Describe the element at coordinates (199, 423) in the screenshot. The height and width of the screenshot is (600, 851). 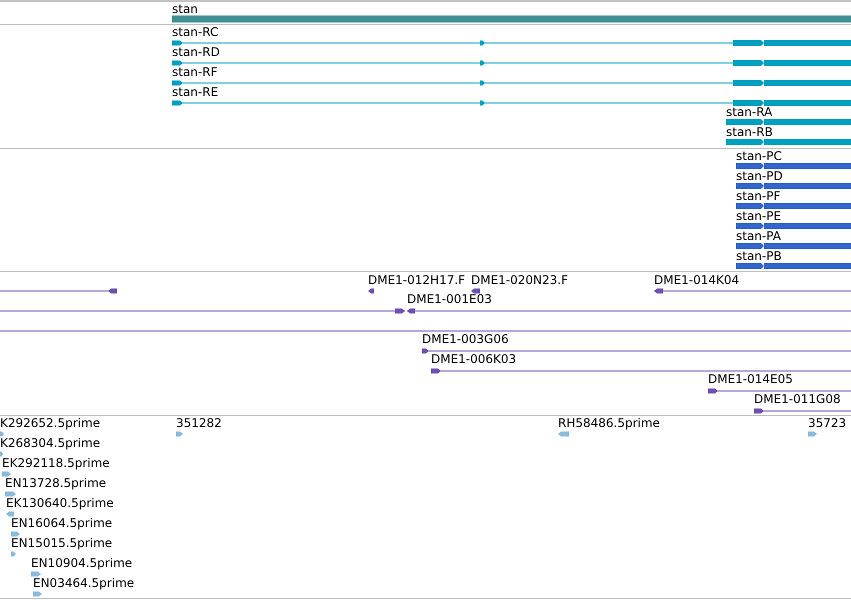
I see `feature-label: 351282` at that location.